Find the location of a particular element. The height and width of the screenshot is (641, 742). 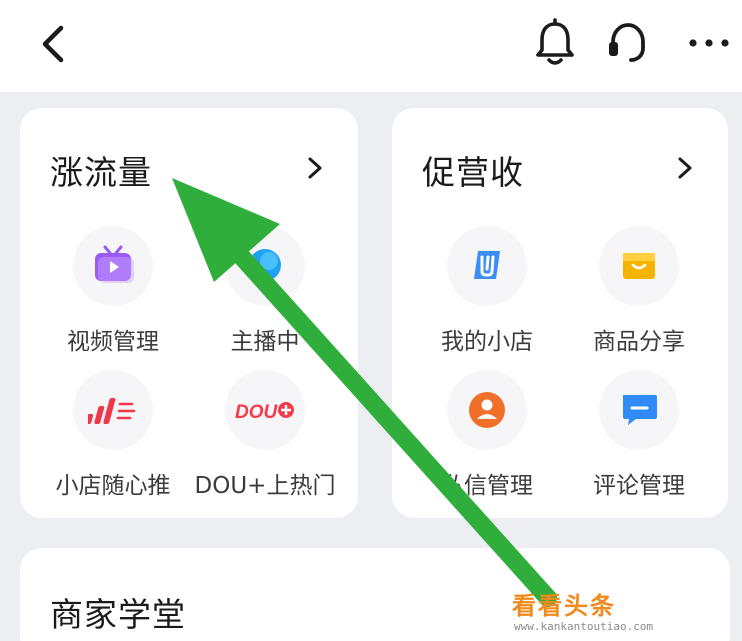

shopping-bag-icon is located at coordinates (639, 266).